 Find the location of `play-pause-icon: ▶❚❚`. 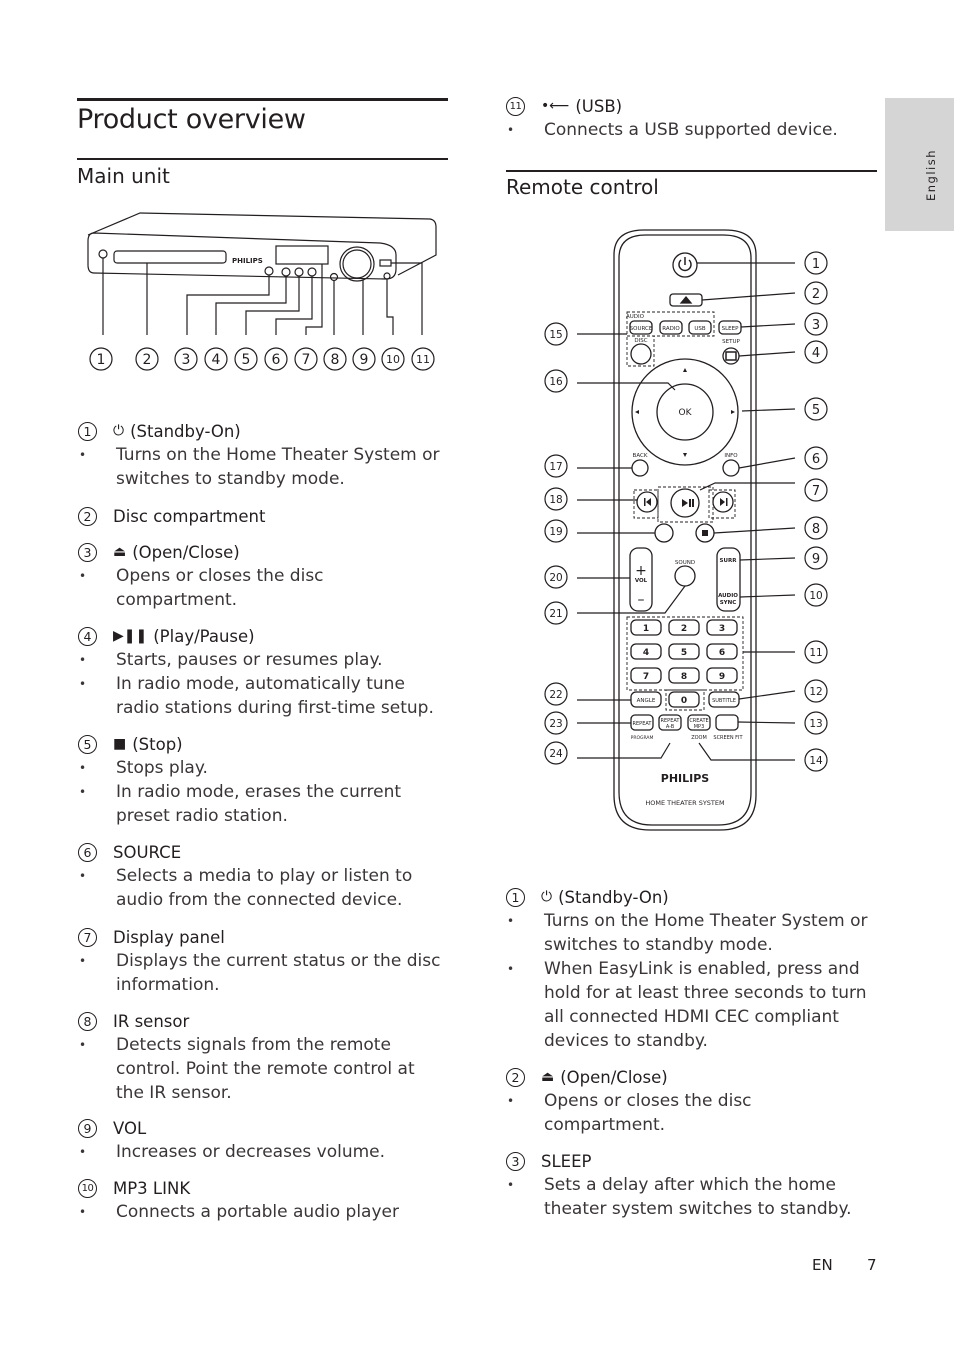

play-pause-icon: ▶❚❚ is located at coordinates (130, 636).